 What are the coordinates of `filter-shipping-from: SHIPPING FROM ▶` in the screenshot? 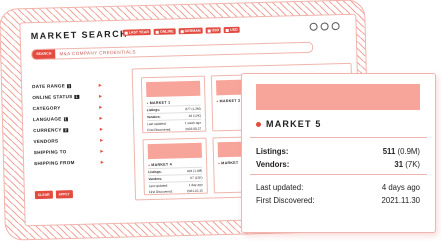 It's located at (69, 162).